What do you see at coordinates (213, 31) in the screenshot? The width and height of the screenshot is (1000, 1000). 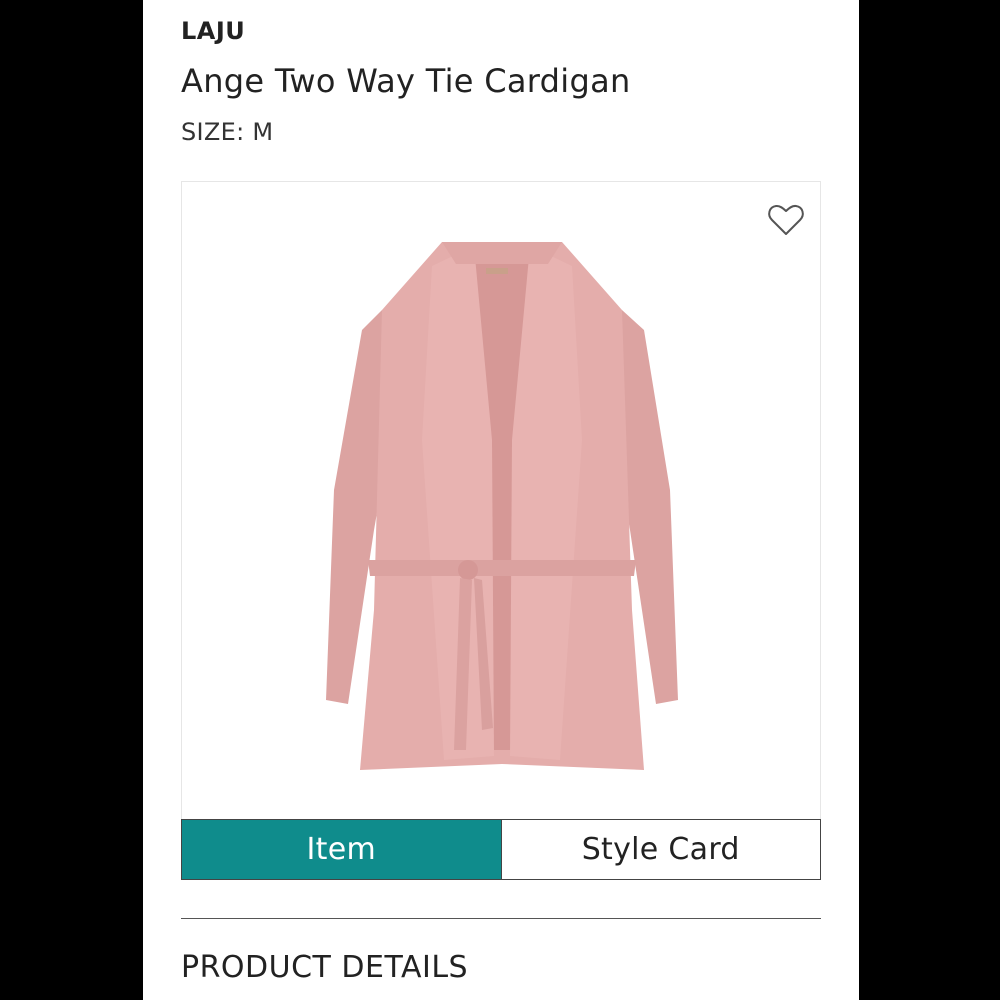 I see `brand-name: LAJU` at bounding box center [213, 31].